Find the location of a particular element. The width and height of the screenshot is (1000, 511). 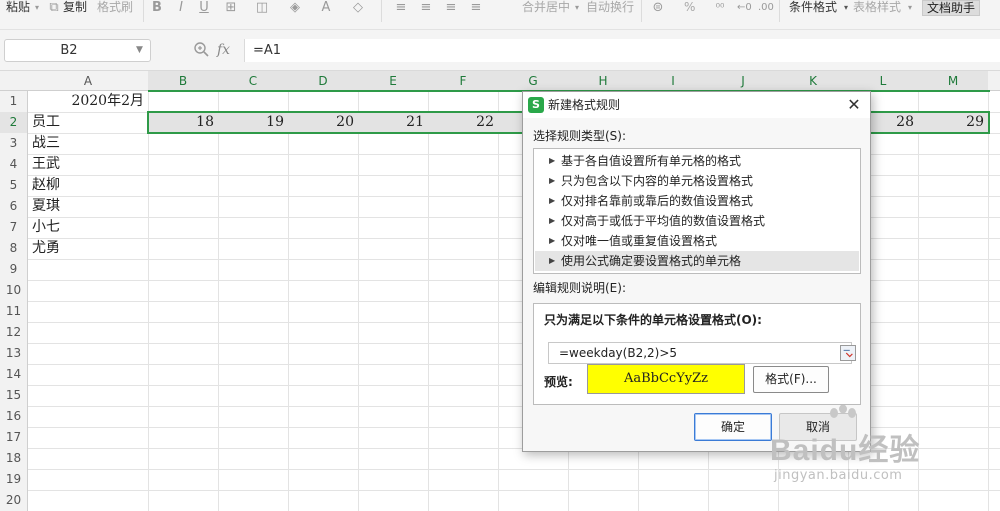

align-left-icon: ≡ is located at coordinates (401, 7).